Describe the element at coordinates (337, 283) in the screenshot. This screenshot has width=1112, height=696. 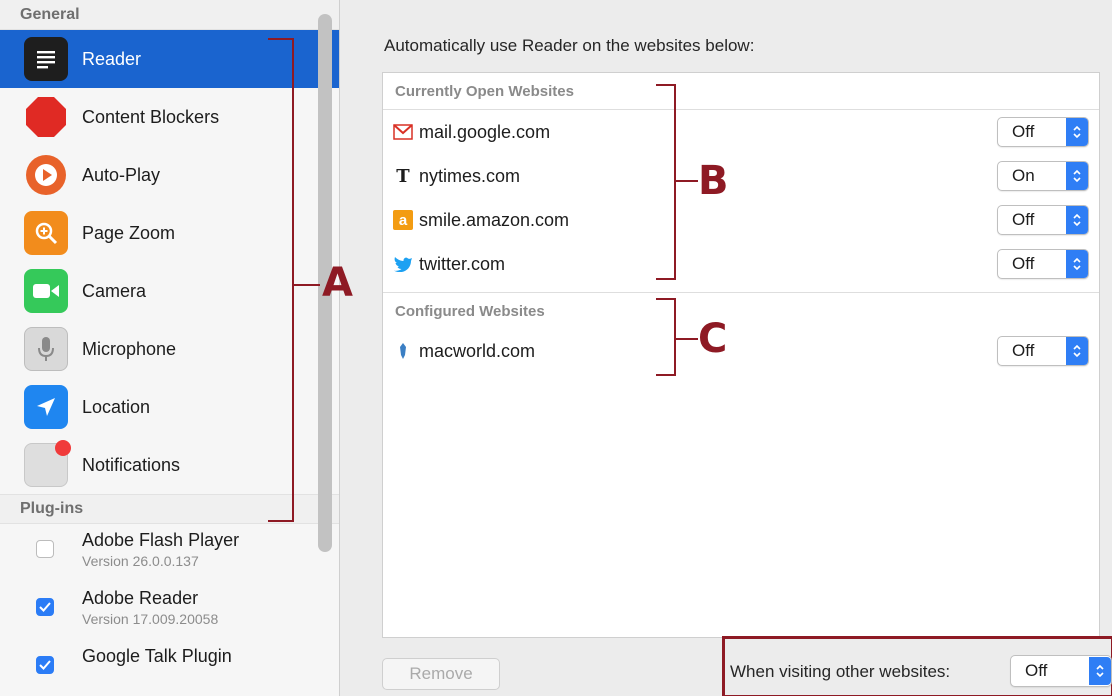
I see `annotation-letter-a: A` at that location.